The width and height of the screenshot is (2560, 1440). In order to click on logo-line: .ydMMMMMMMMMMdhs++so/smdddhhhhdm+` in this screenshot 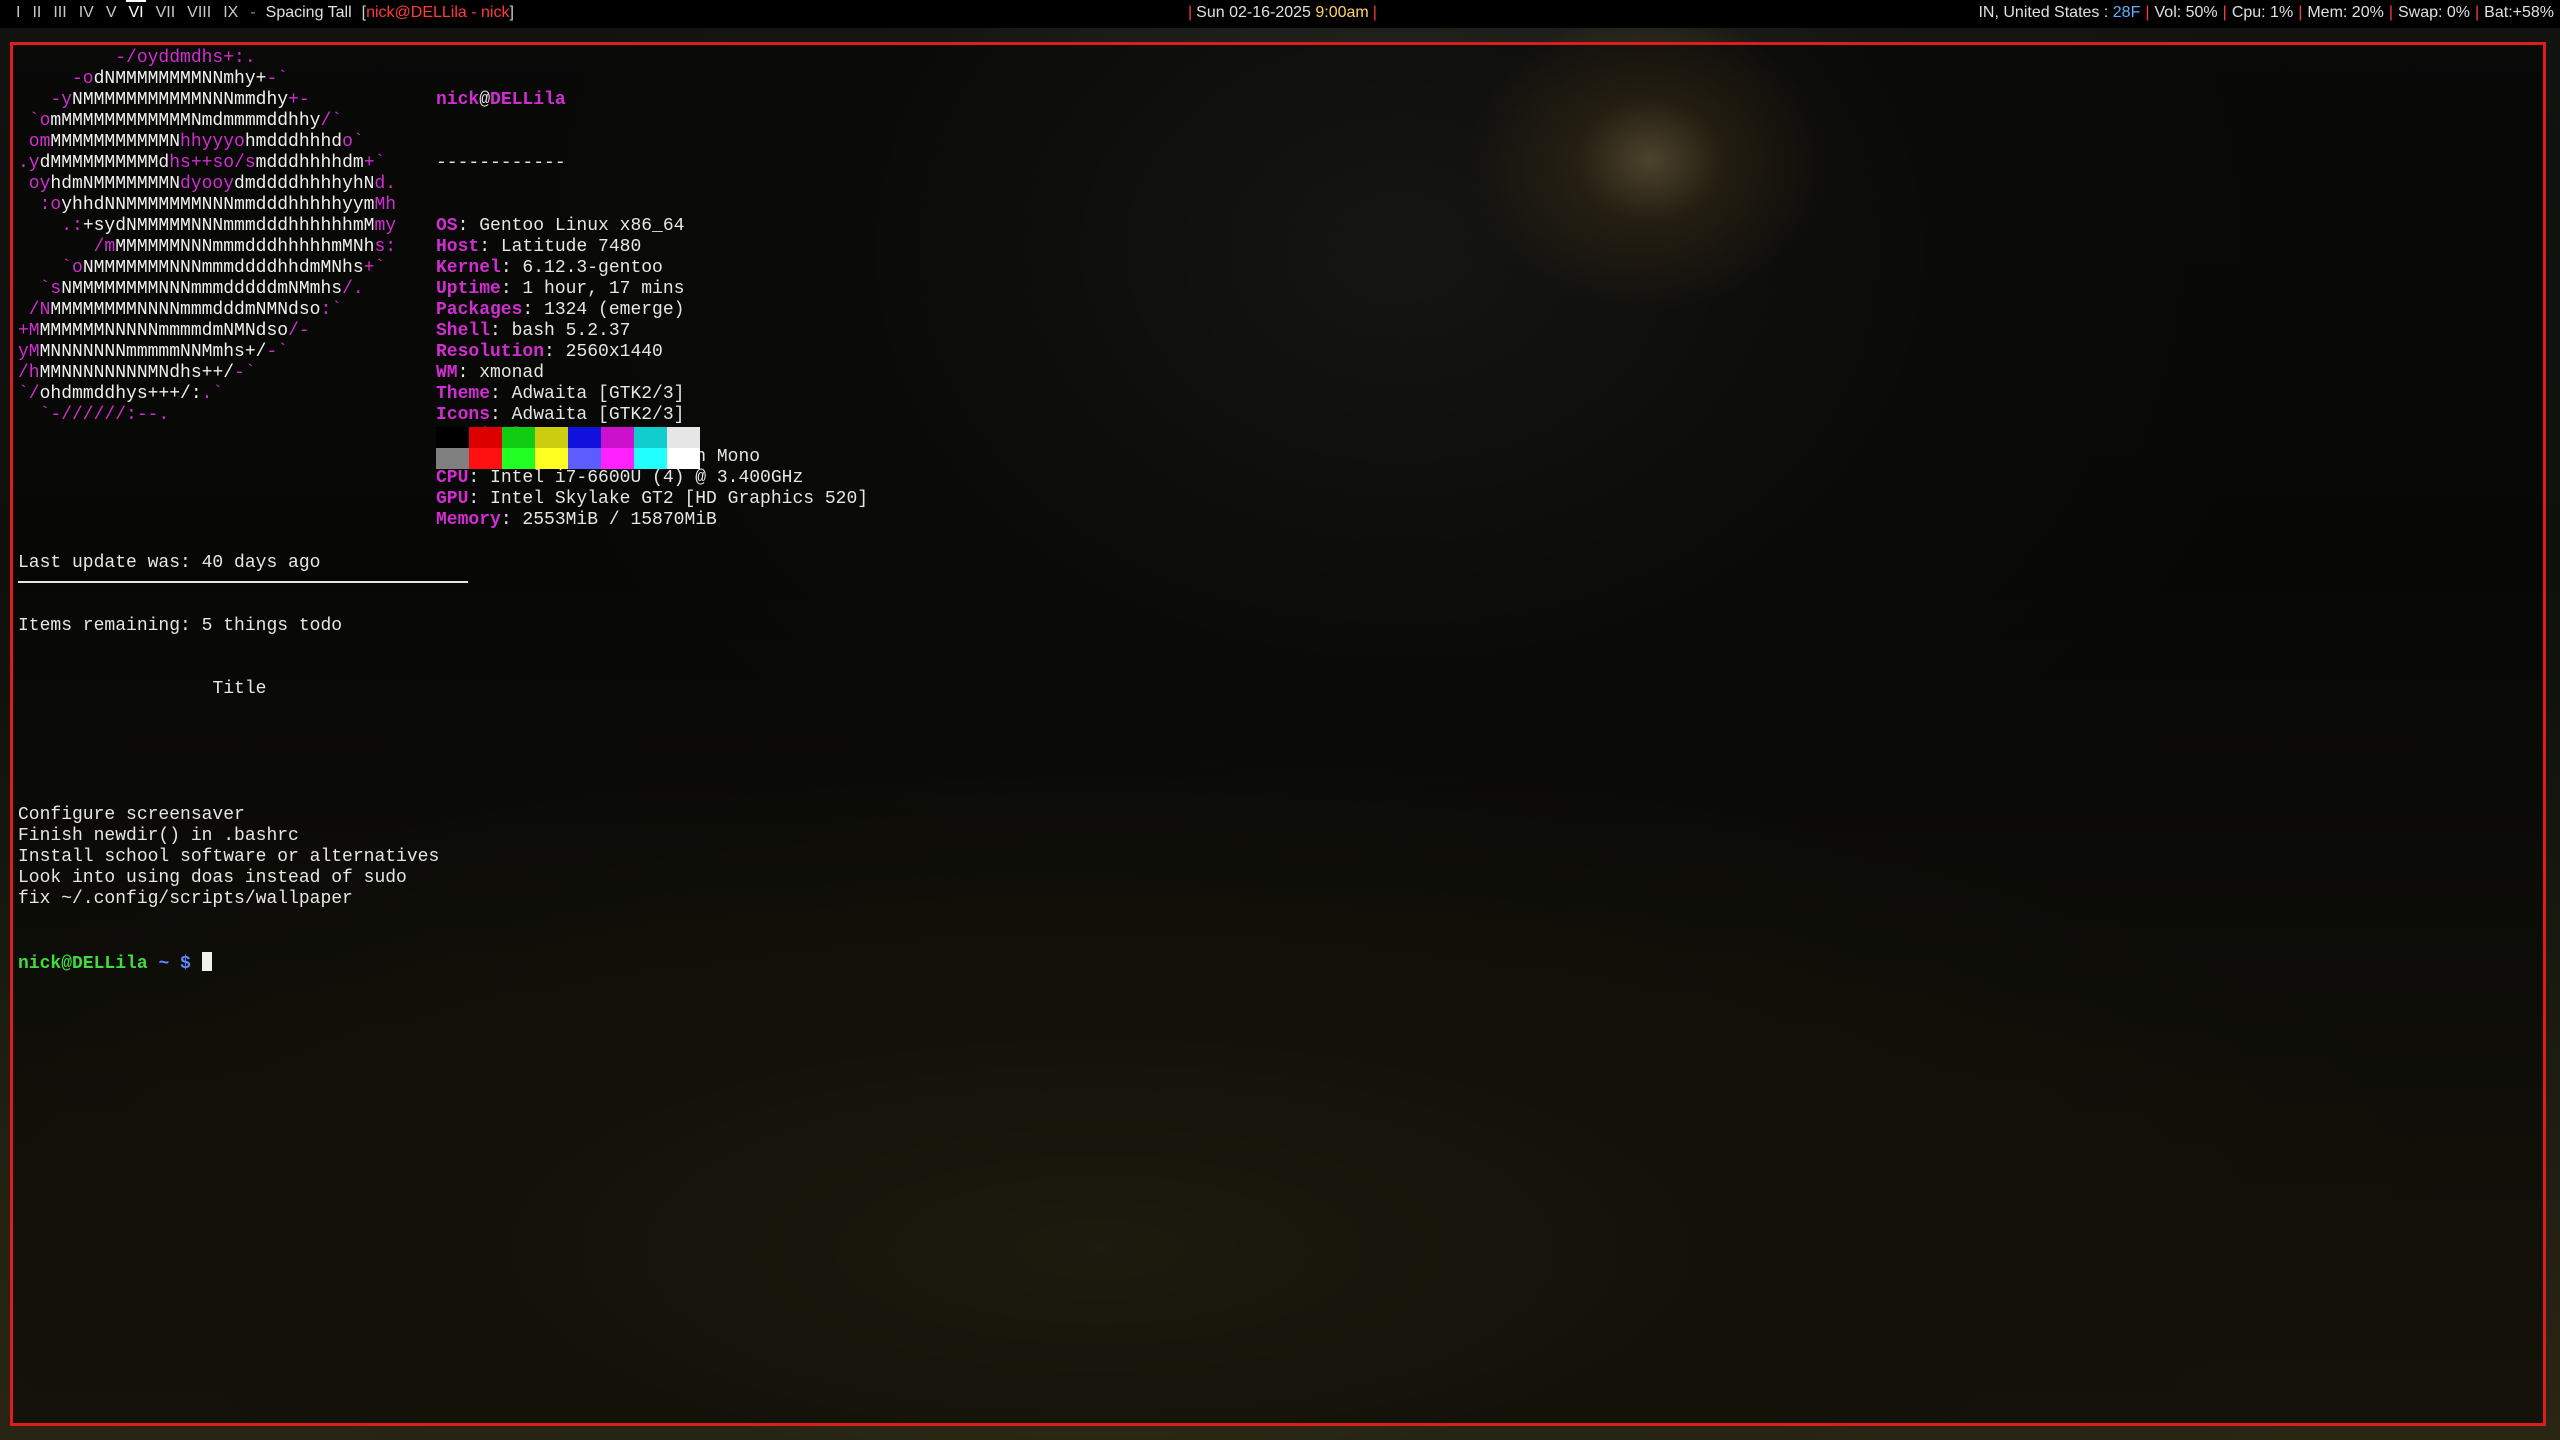, I will do `click(207, 163)`.